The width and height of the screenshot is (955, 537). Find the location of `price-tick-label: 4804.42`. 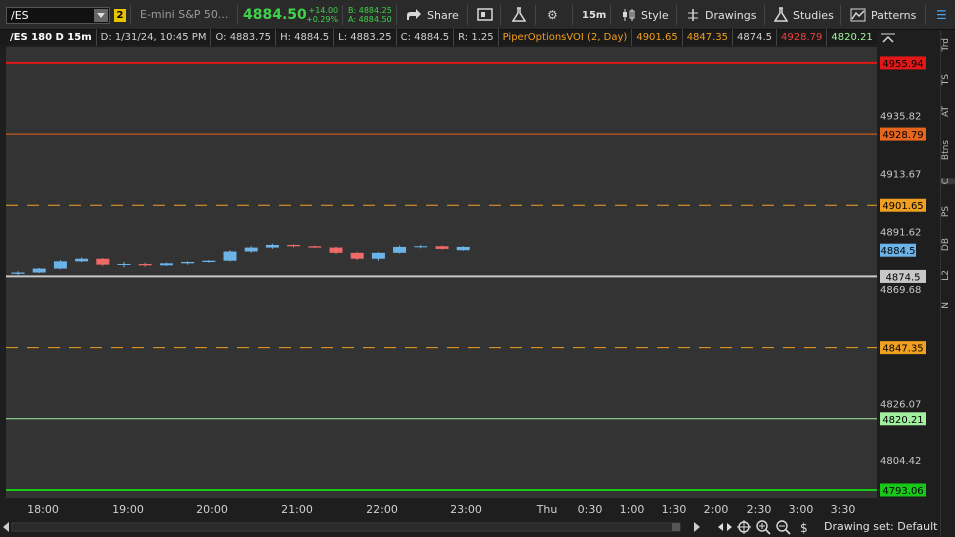

price-tick-label: 4804.42 is located at coordinates (900, 461).